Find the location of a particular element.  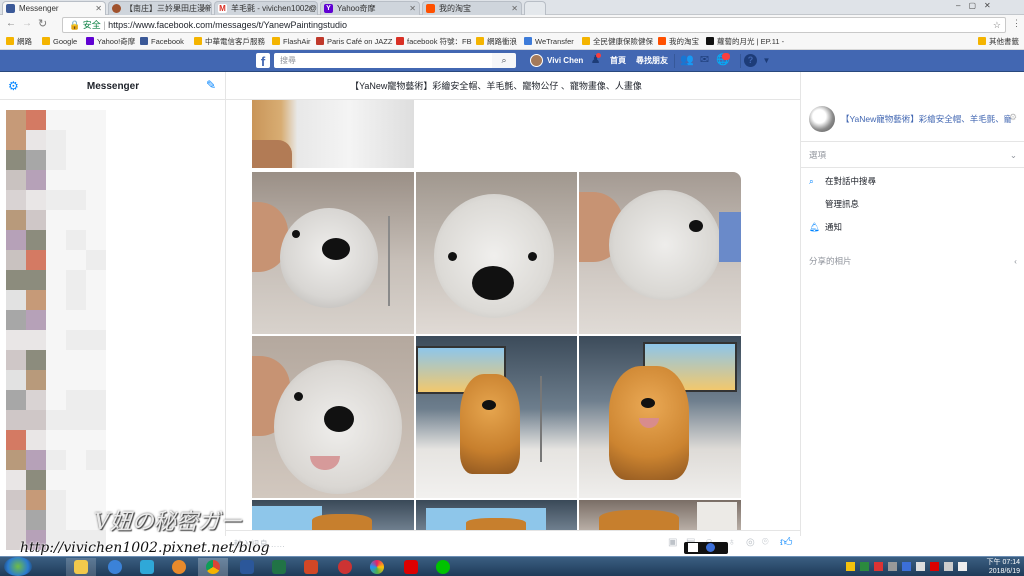

back-icon: ← is located at coordinates (11, 23).